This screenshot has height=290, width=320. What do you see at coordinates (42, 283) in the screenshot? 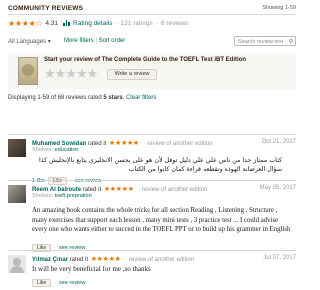
I see `like-button: Like` at bounding box center [42, 283].